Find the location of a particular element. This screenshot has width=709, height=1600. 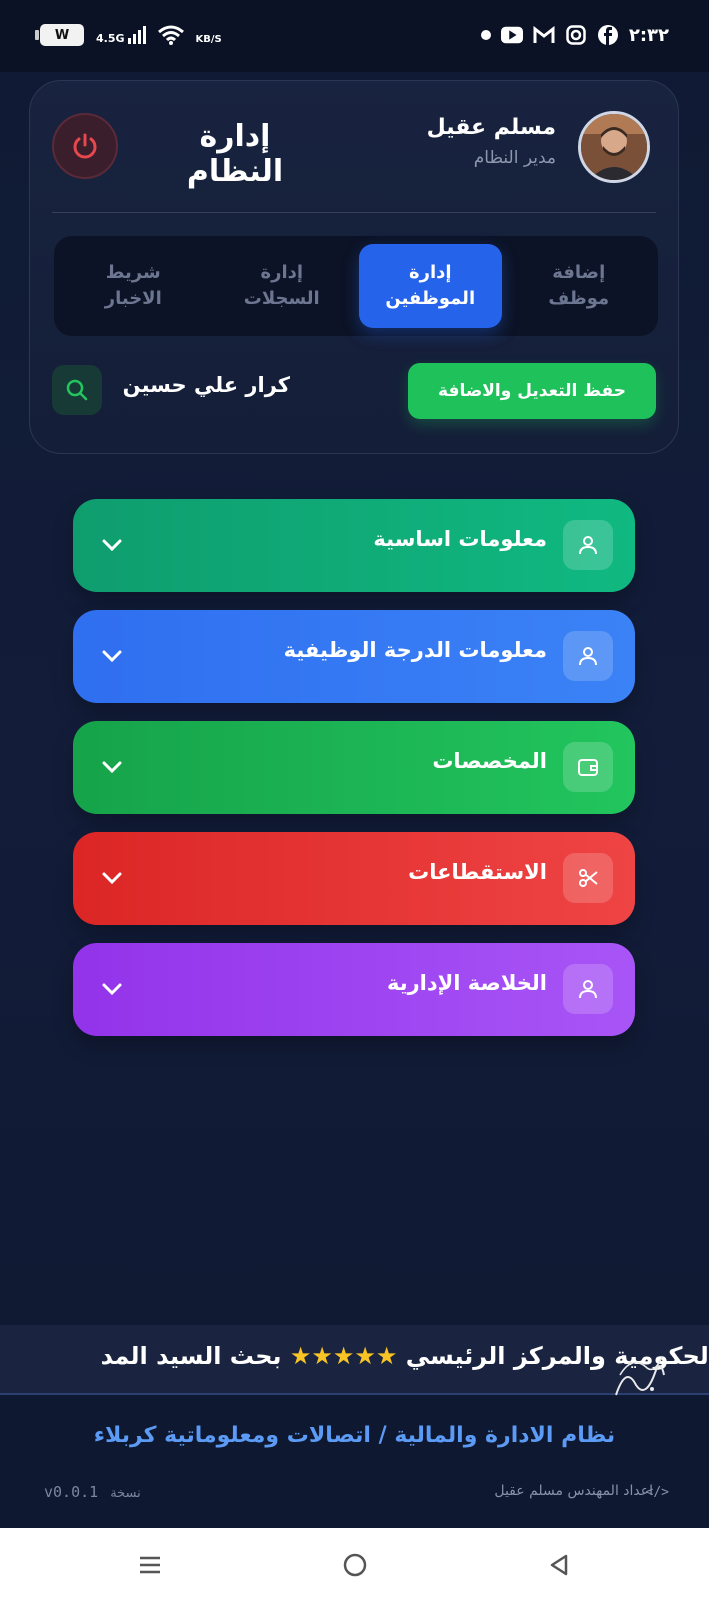

version-number: v0.0.1 is located at coordinates (71, 1492).